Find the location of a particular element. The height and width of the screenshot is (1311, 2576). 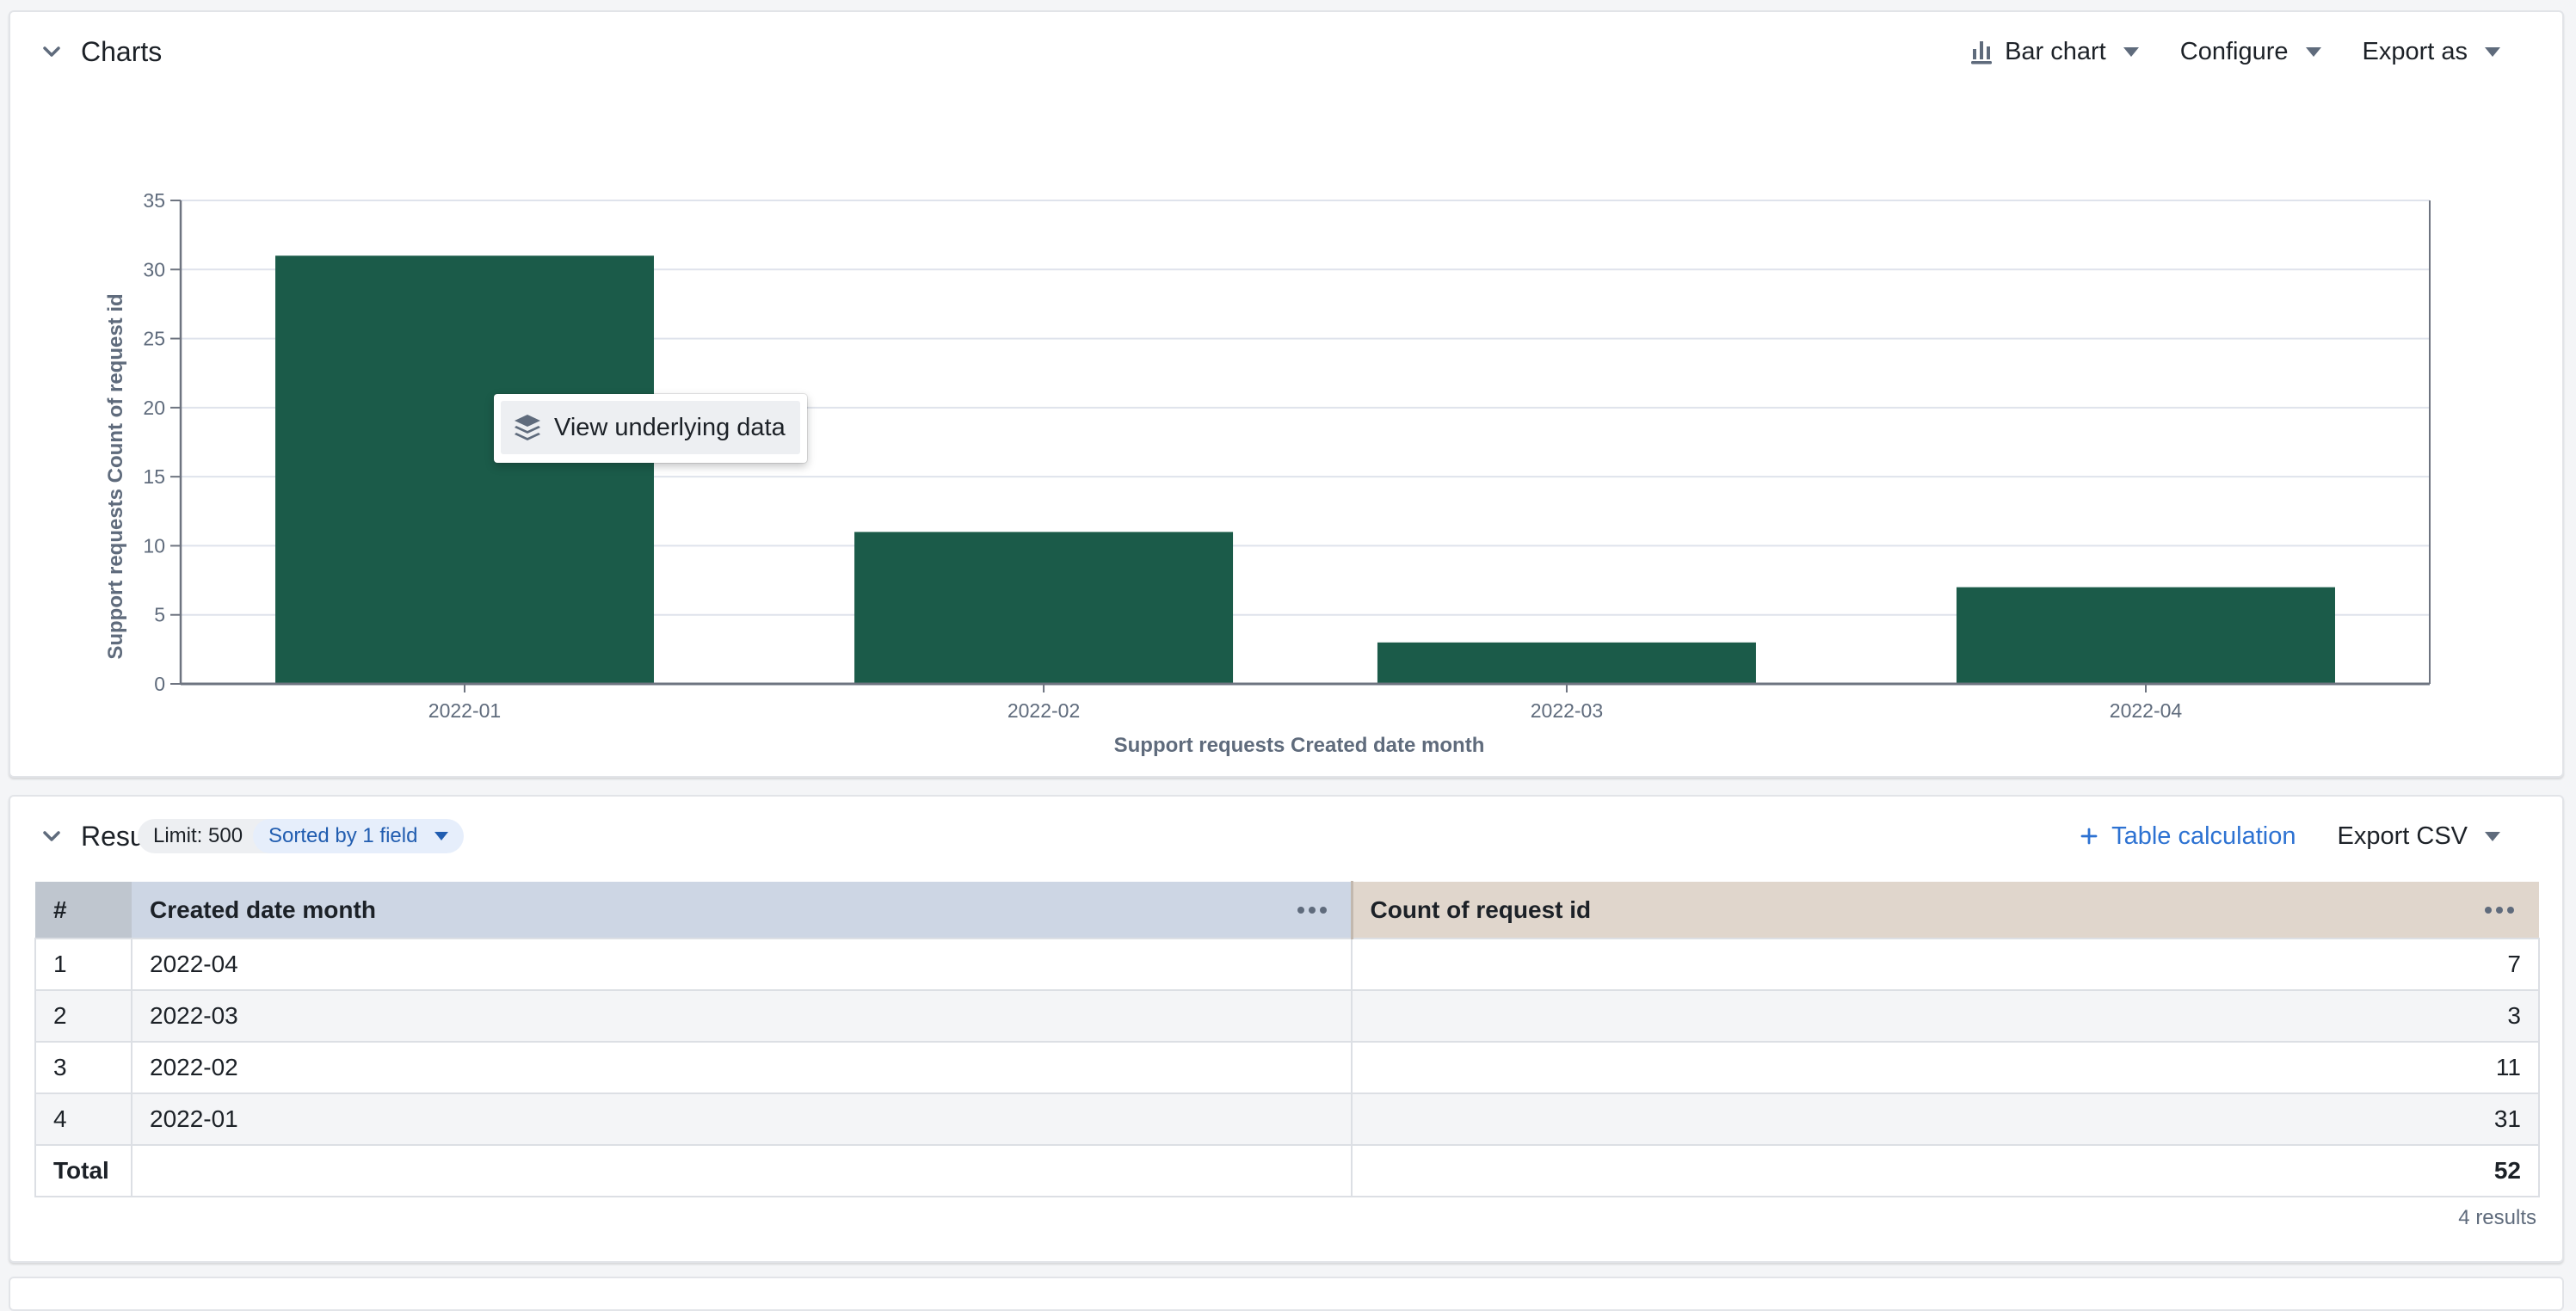

cell-count: 11 is located at coordinates (1945, 1068).